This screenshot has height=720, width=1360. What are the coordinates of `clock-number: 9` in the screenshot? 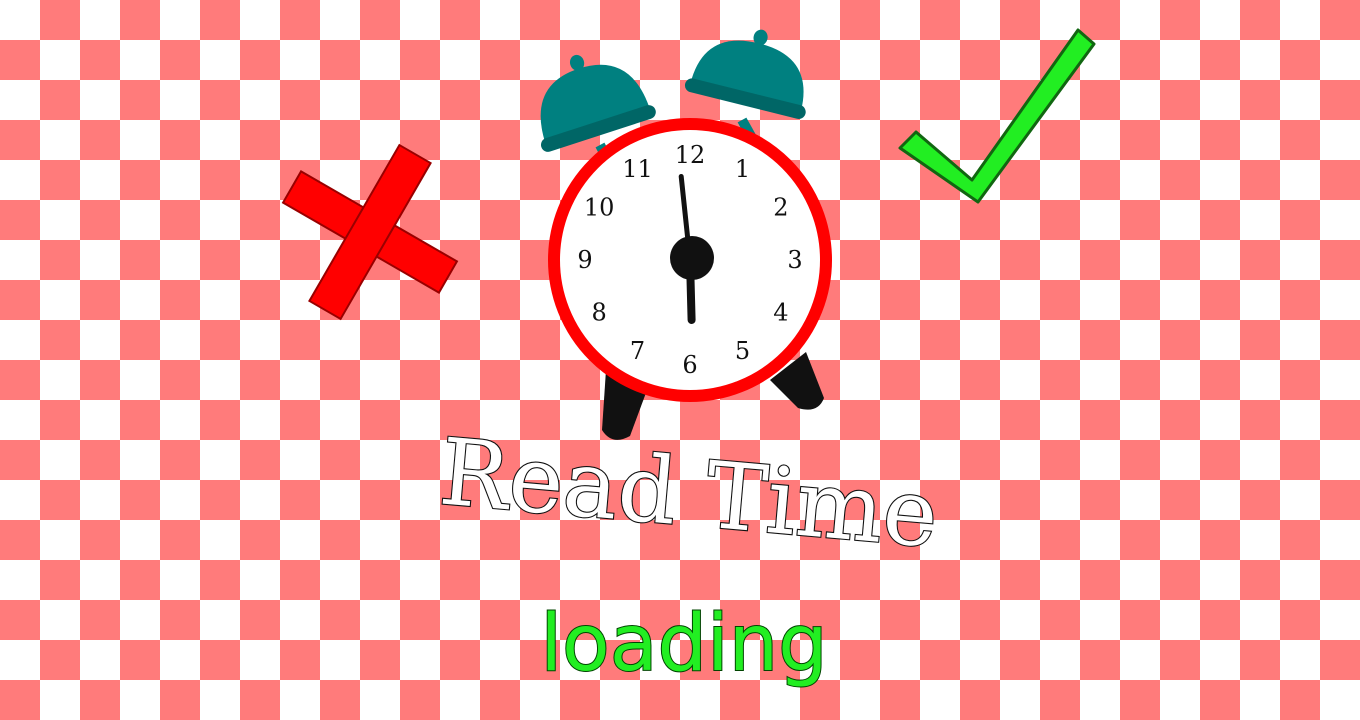 It's located at (584, 260).